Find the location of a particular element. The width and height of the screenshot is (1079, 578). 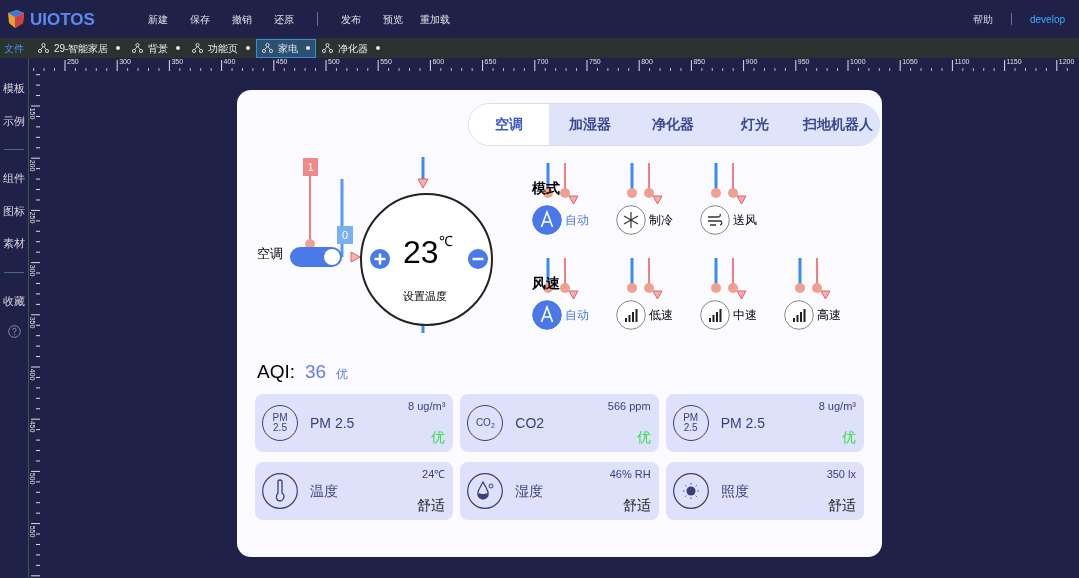

sensor-reading: 350 lx is located at coordinates (841, 474).